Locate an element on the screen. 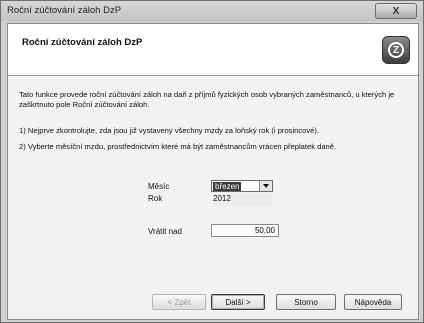  month-select: březen is located at coordinates (242, 186).